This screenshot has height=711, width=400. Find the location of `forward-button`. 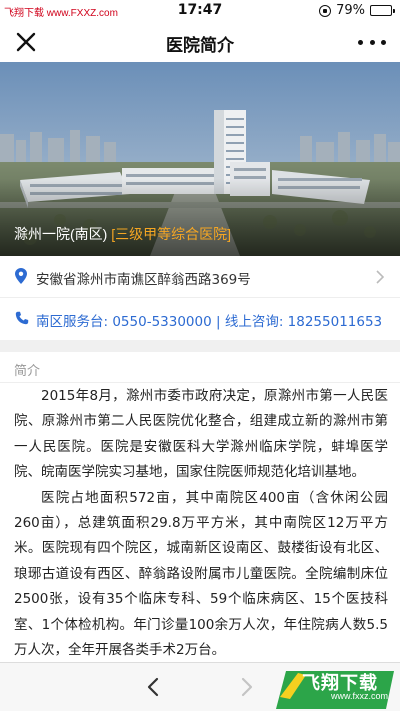

forward-button is located at coordinates (246, 687).